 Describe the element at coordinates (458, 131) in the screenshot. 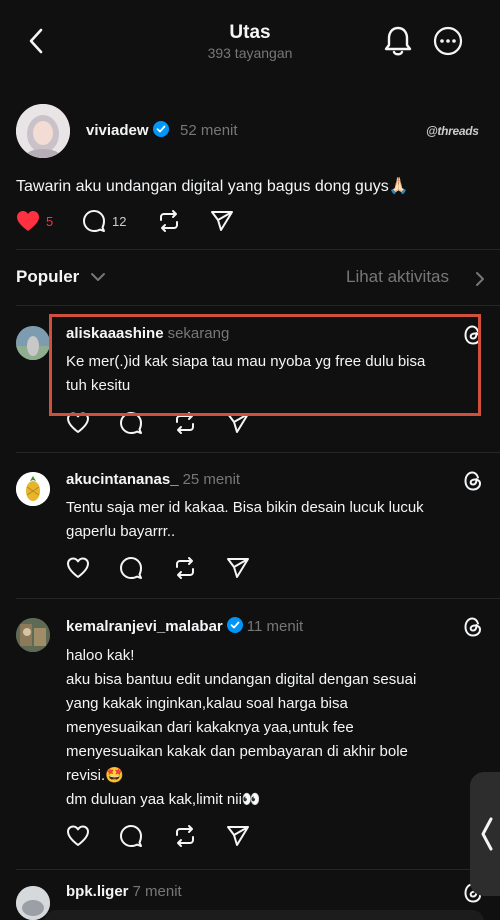

I see `brand-text: threads` at that location.